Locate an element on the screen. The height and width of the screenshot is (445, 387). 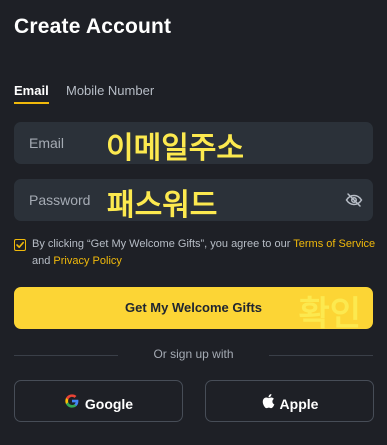
tab-mobile-number: Mobile Number is located at coordinates (110, 90).